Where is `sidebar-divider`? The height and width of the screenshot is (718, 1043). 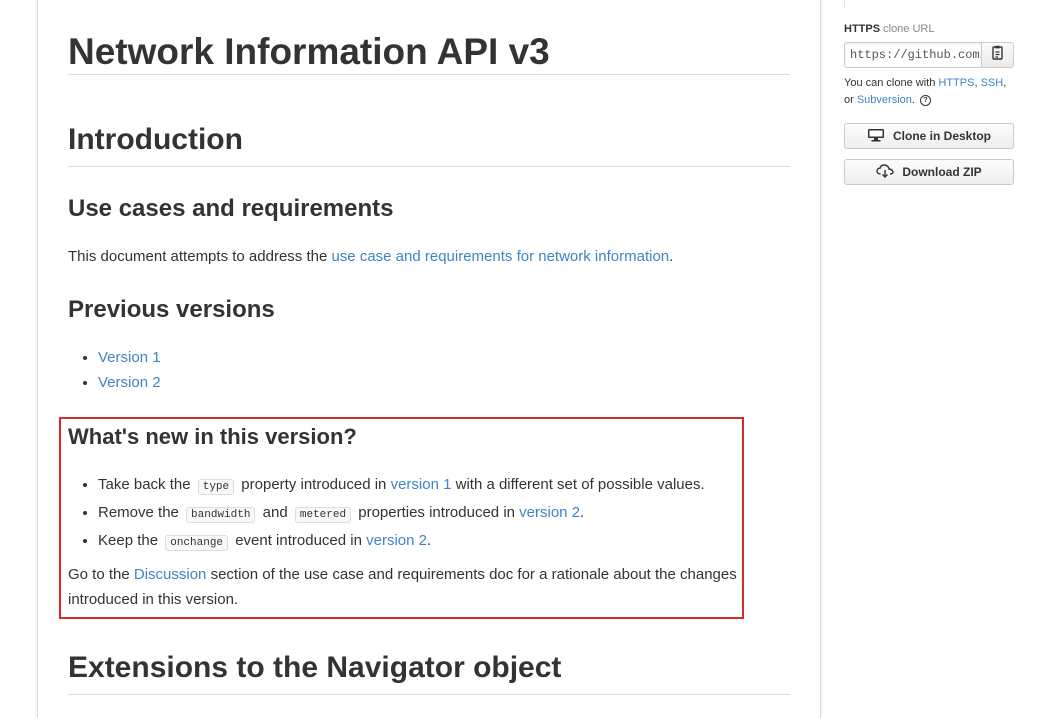 sidebar-divider is located at coordinates (844, 4).